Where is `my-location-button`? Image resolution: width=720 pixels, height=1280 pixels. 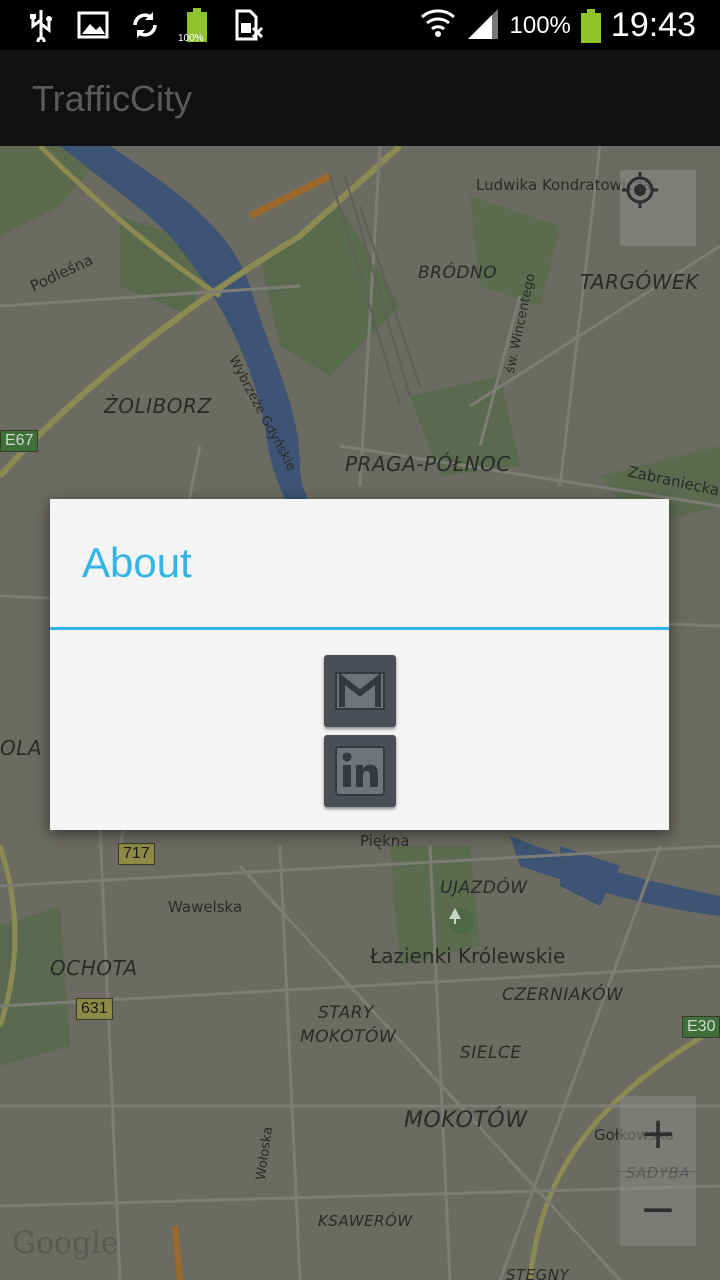
my-location-button is located at coordinates (658, 208).